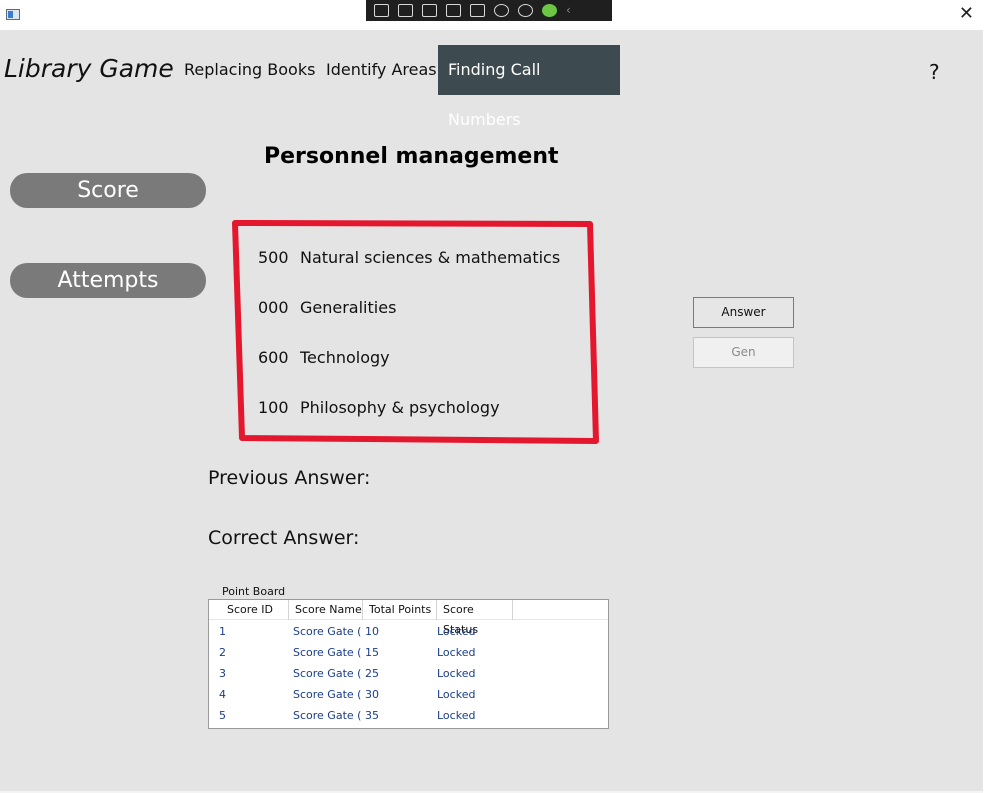 The width and height of the screenshot is (986, 793). Describe the element at coordinates (568, 10) in the screenshot. I see `chevron-left-icon: ‹` at that location.